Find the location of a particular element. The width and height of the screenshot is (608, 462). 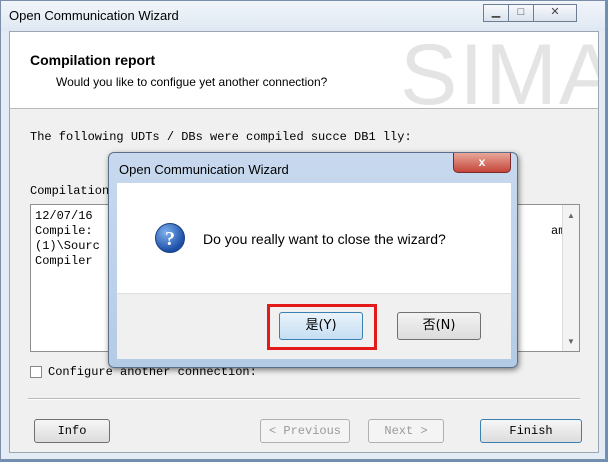

yes-button: 是(Y) is located at coordinates (321, 326).